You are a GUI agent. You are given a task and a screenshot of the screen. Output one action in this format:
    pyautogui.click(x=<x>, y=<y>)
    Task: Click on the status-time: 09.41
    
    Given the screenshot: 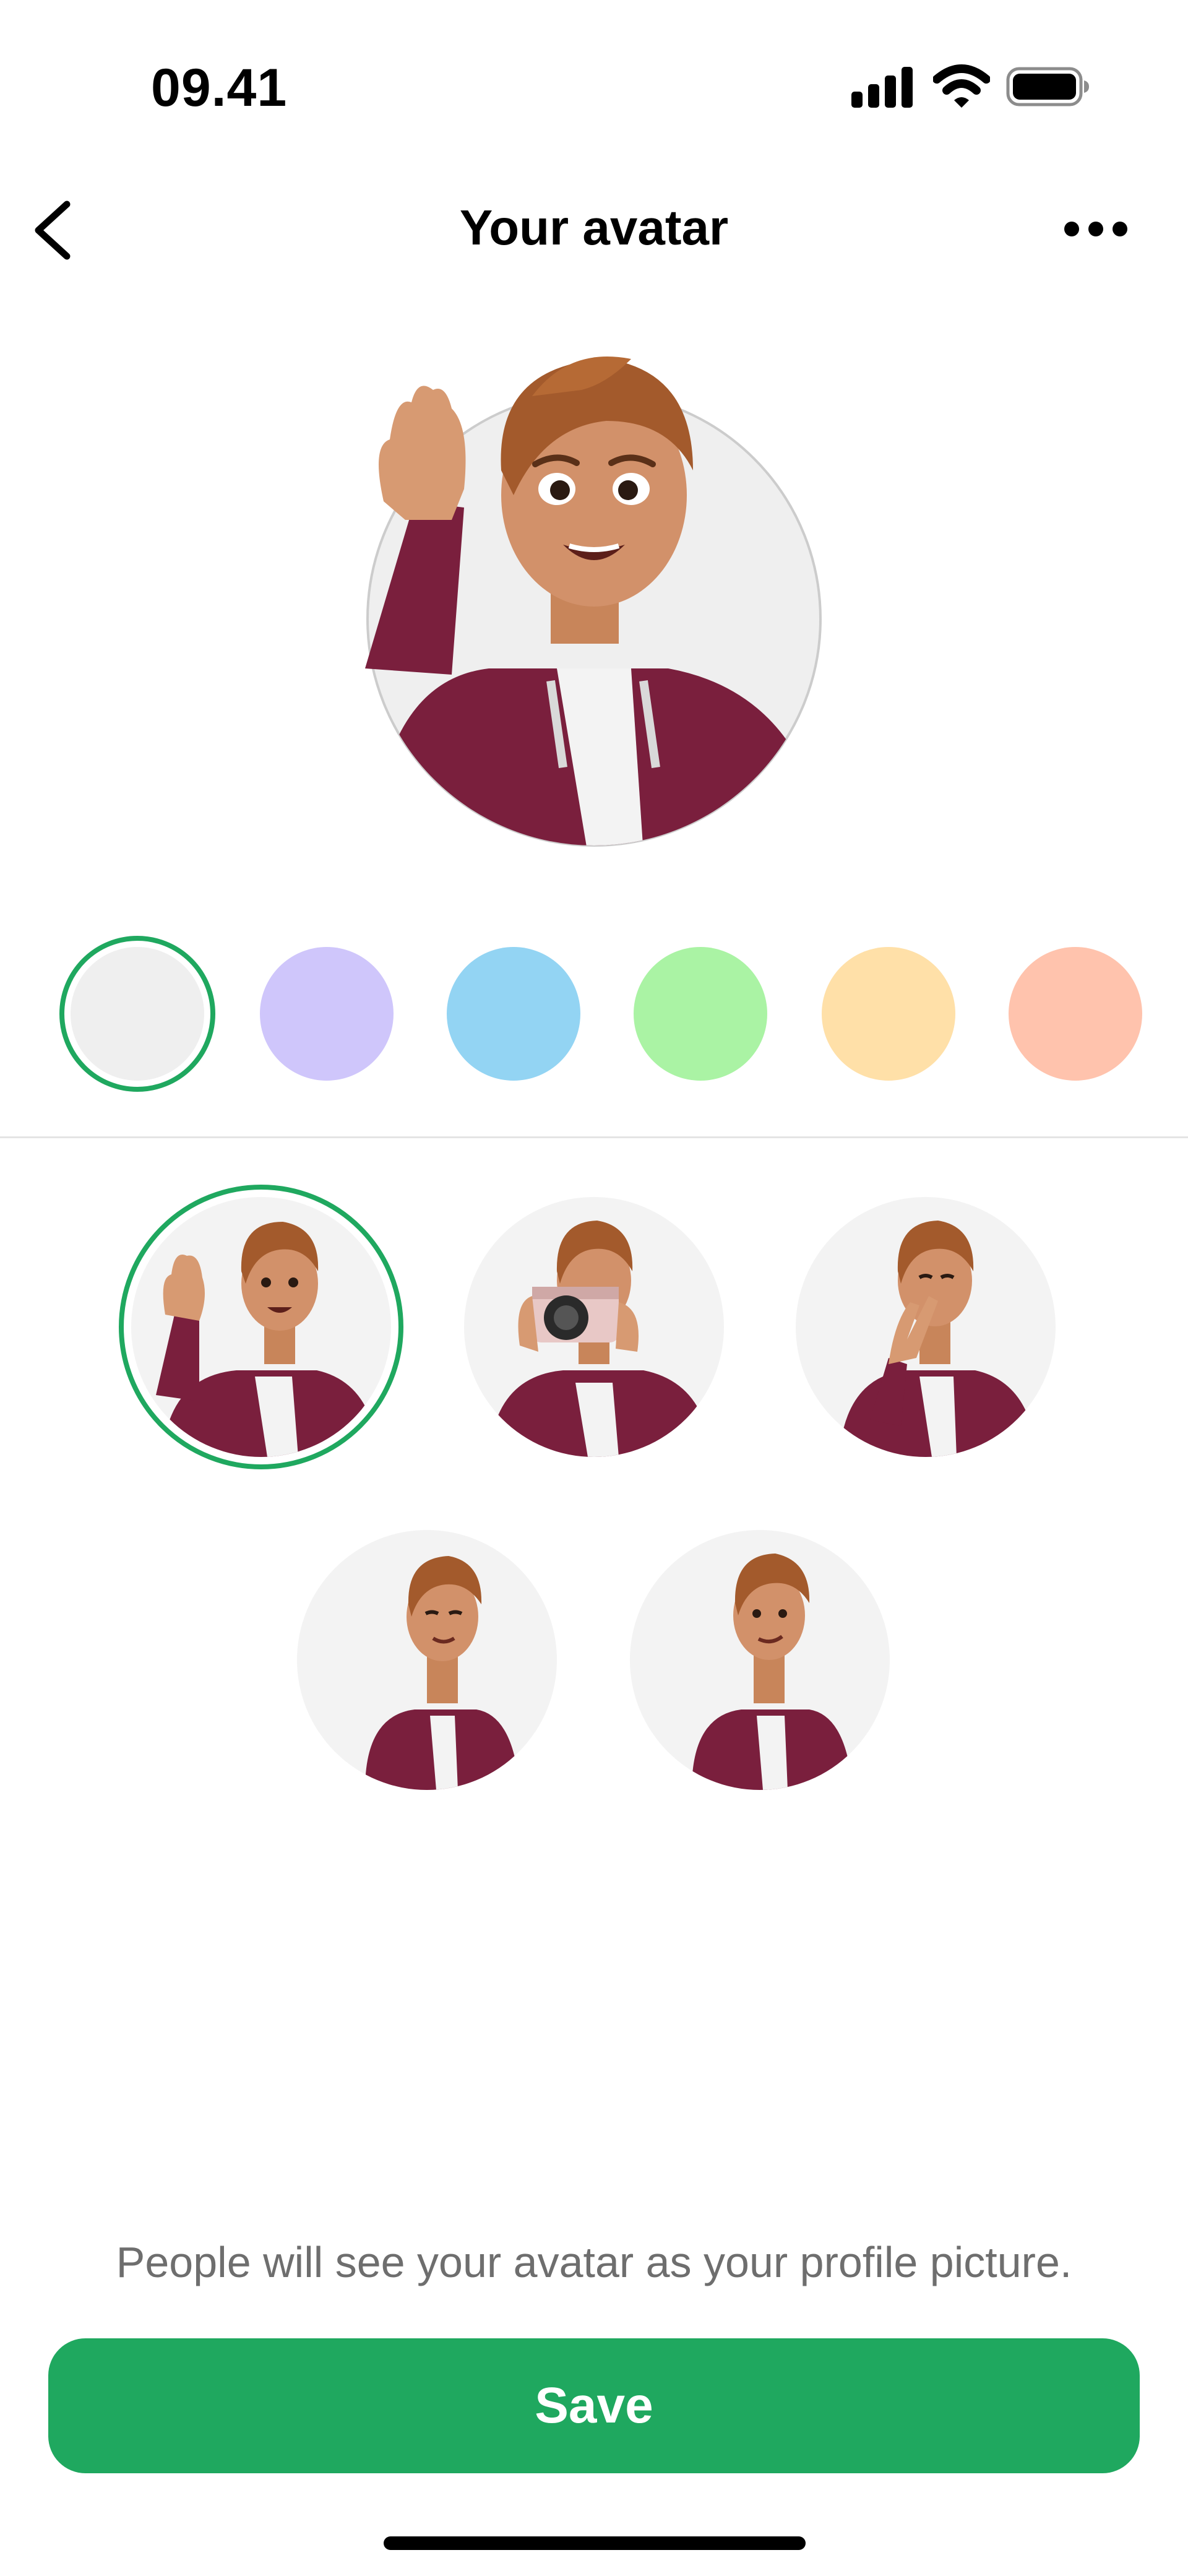 What is the action you would take?
    pyautogui.click(x=220, y=88)
    